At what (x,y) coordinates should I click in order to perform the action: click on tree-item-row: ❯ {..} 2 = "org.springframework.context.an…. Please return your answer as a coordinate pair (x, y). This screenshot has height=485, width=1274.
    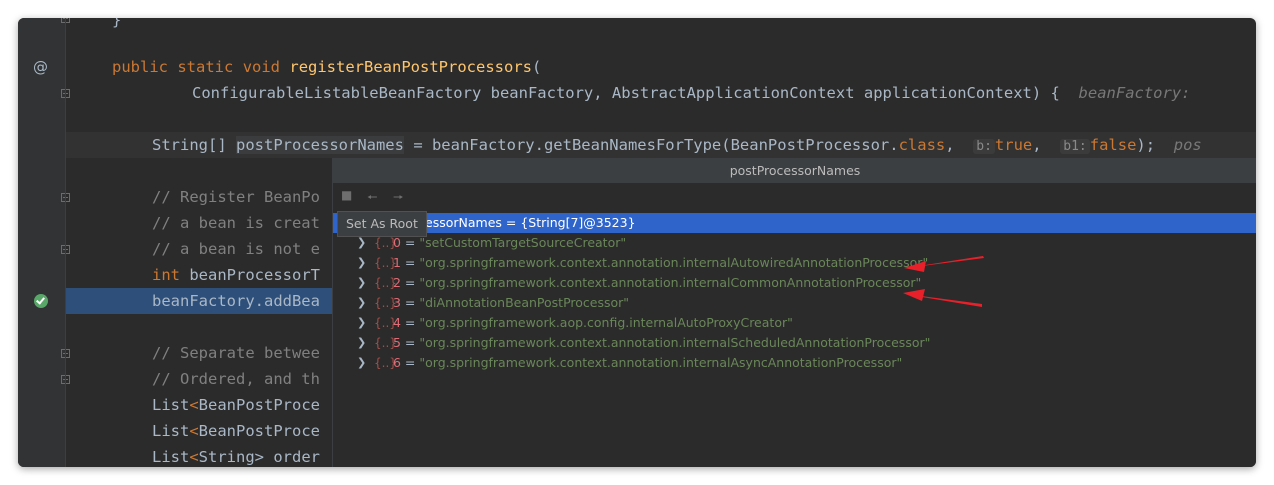
    Looking at the image, I should click on (794, 283).